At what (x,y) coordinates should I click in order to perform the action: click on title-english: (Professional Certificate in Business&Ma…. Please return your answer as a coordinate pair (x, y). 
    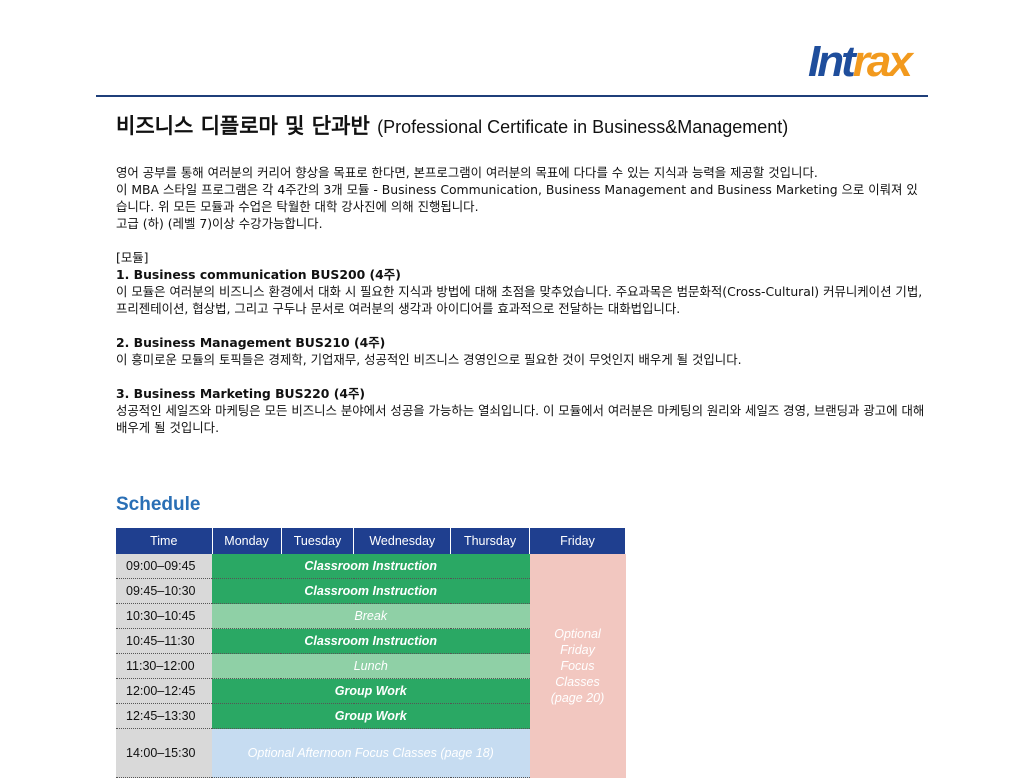
    Looking at the image, I should click on (583, 127).